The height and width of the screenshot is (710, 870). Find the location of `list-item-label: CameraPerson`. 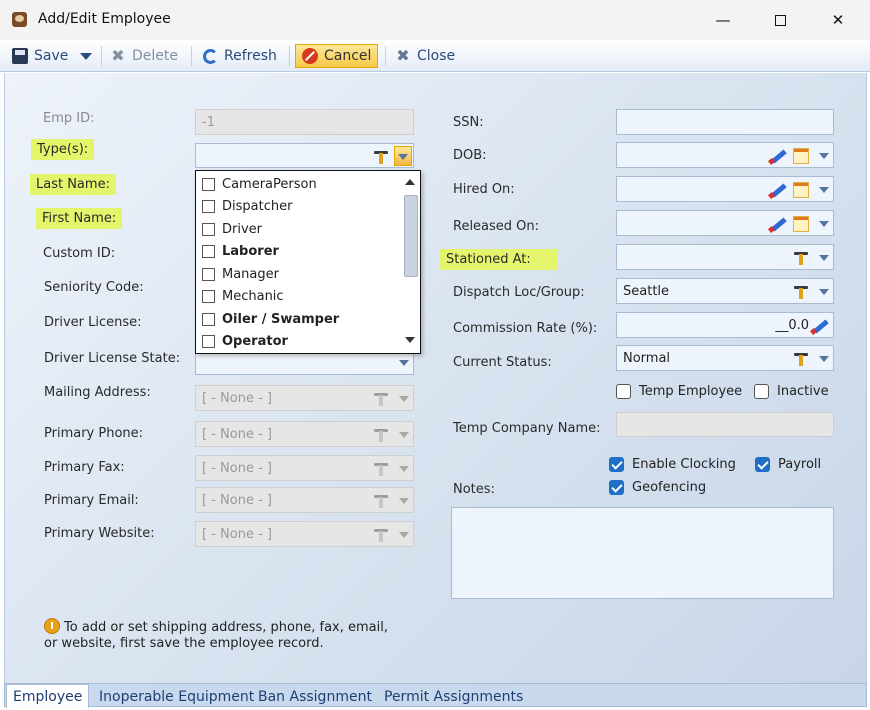

list-item-label: CameraPerson is located at coordinates (269, 184).